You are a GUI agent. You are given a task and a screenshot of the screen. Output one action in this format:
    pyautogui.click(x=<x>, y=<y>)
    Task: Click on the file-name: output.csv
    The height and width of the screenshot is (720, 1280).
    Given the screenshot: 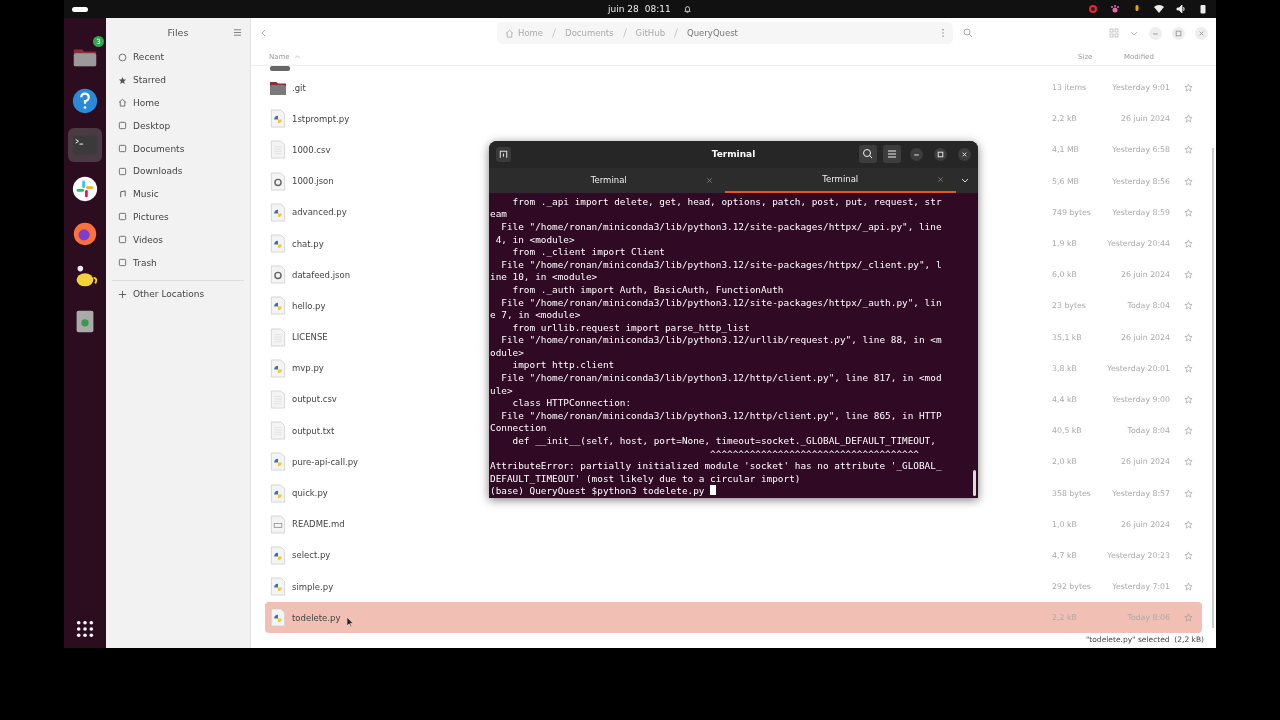 What is the action you would take?
    pyautogui.click(x=314, y=399)
    